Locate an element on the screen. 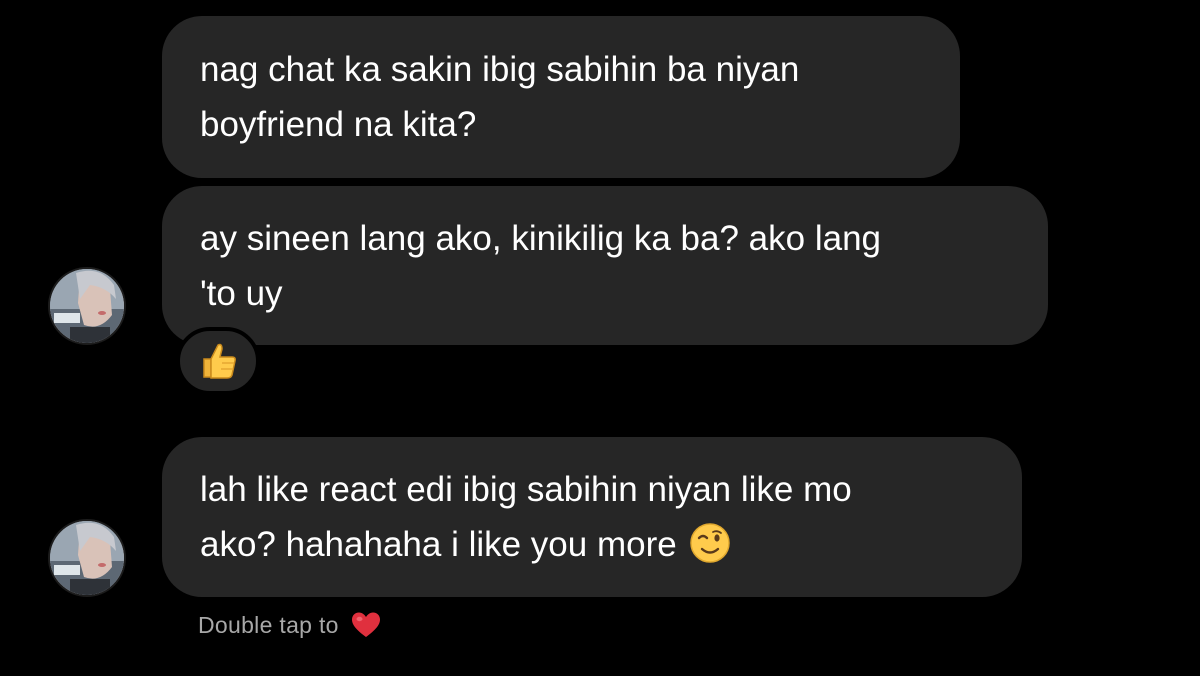 The height and width of the screenshot is (676, 1200). message-reaction is located at coordinates (218, 361).